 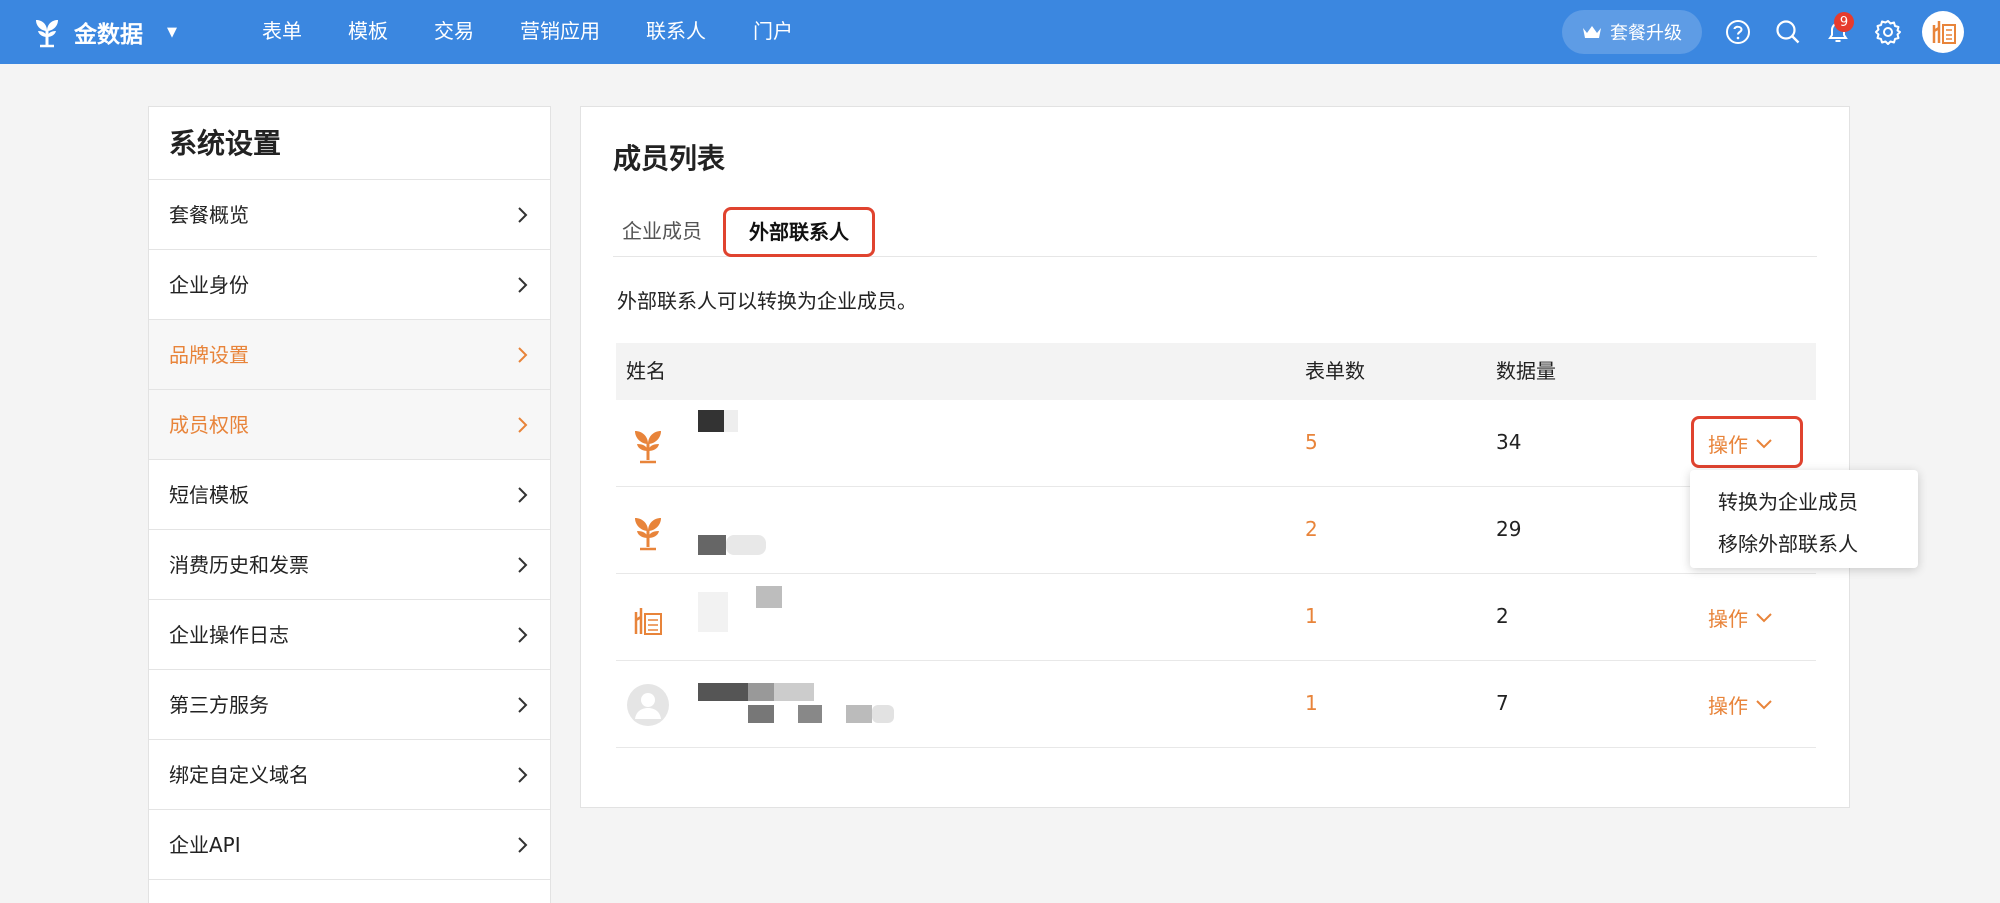 What do you see at coordinates (799, 232) in the screenshot?
I see `tab-external-contacts: 外部联系人` at bounding box center [799, 232].